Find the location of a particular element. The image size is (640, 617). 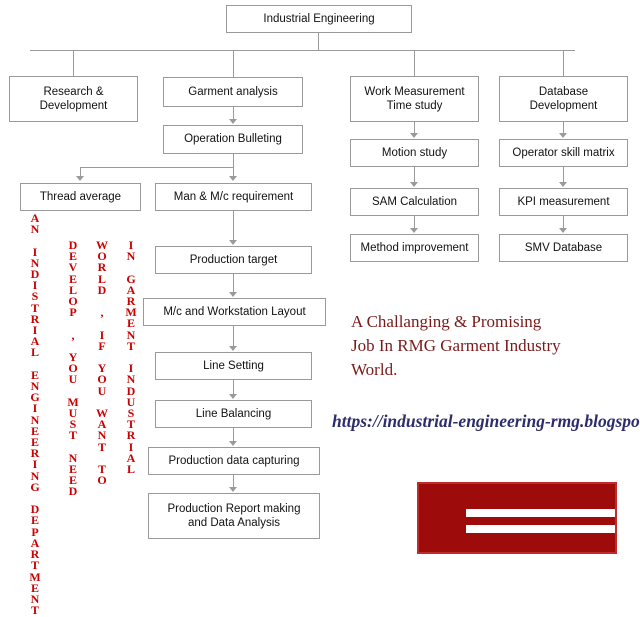

node-thread-average: Thread average is located at coordinates (80, 197).